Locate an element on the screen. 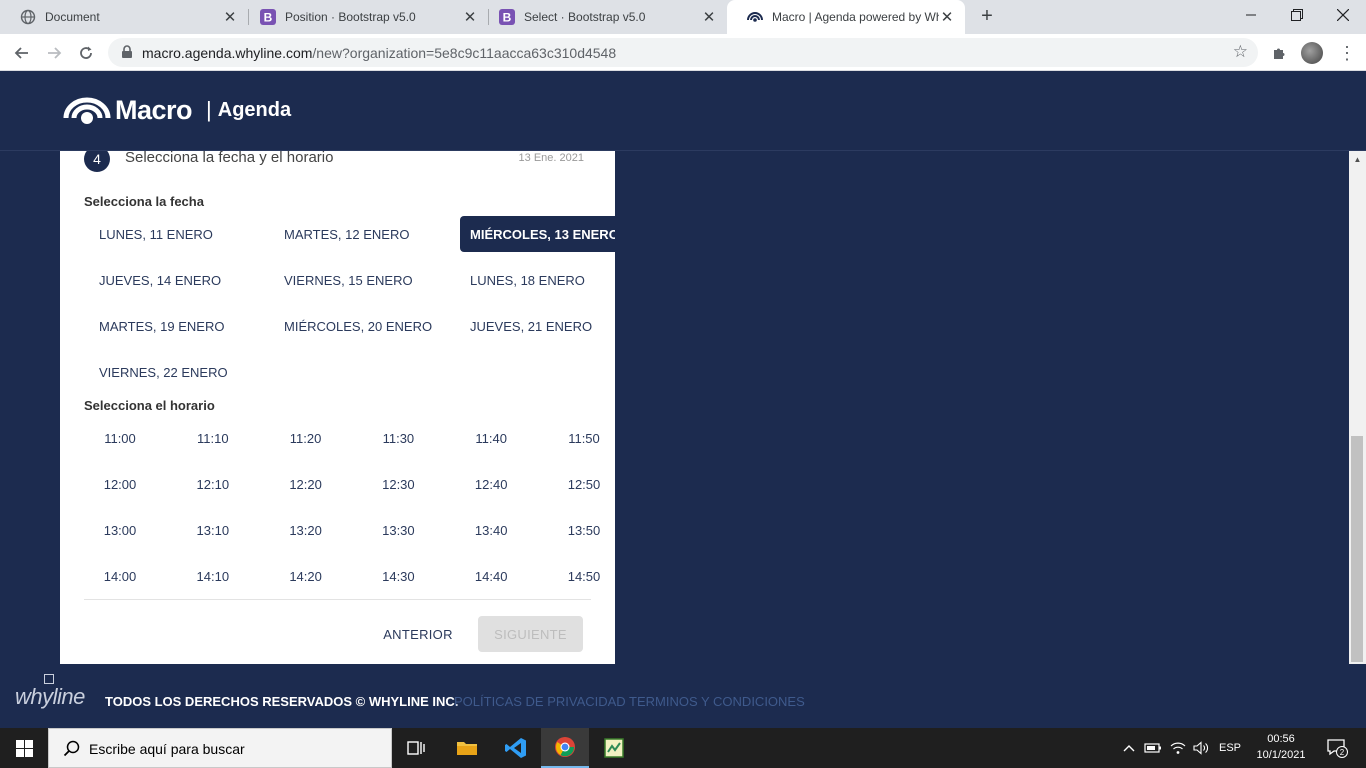 This screenshot has height=768, width=1366. time-option: 13:10 is located at coordinates (213, 530).